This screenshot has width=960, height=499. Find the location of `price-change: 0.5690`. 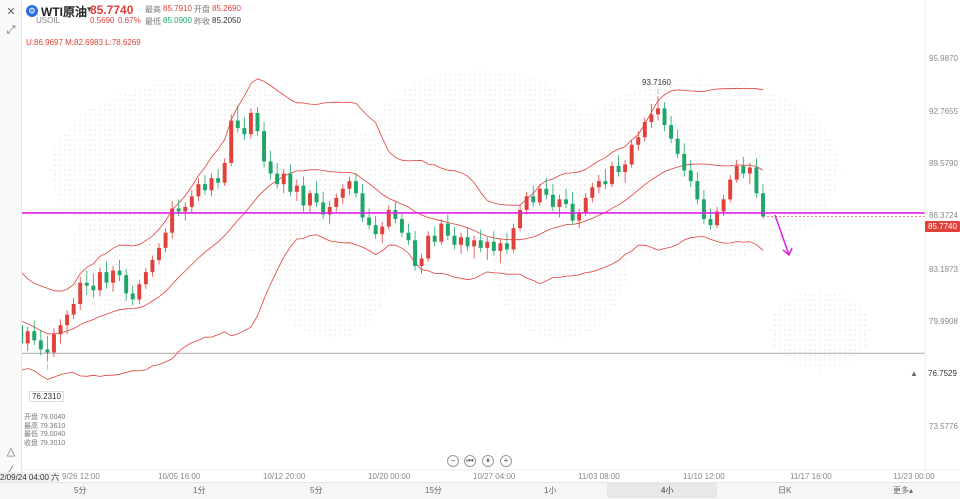

price-change: 0.5690 is located at coordinates (102, 20).